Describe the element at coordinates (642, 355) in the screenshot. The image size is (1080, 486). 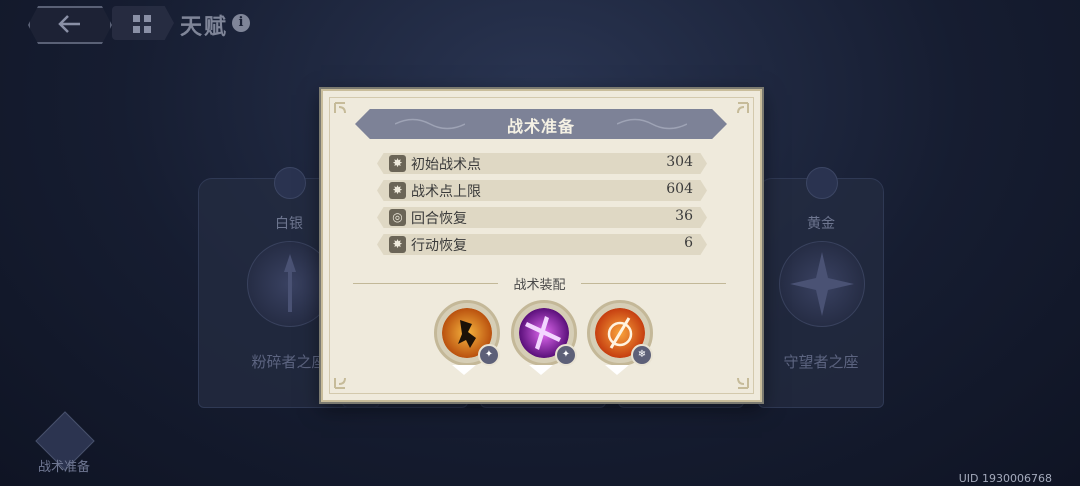
I see `skill-badge-icon: ❄` at that location.